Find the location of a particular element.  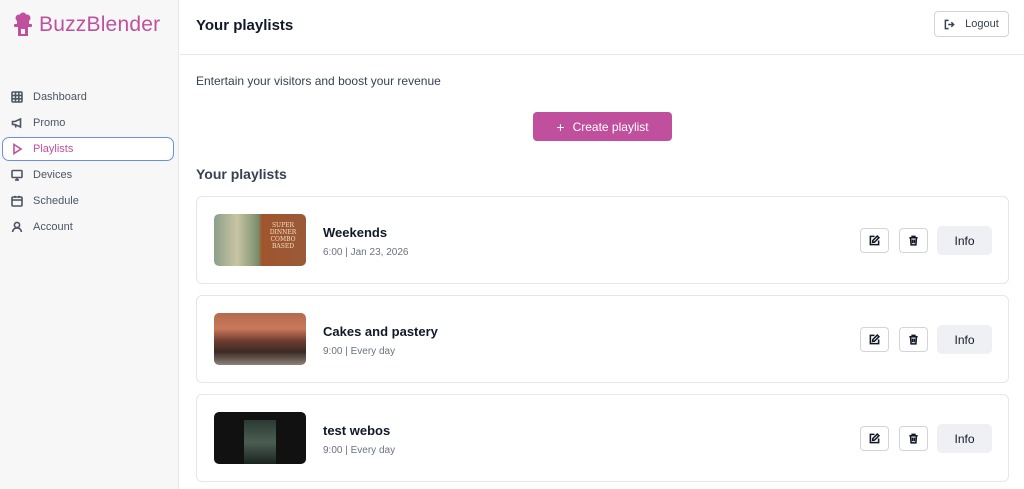

top-header: Your playlists Logout is located at coordinates (602, 27).